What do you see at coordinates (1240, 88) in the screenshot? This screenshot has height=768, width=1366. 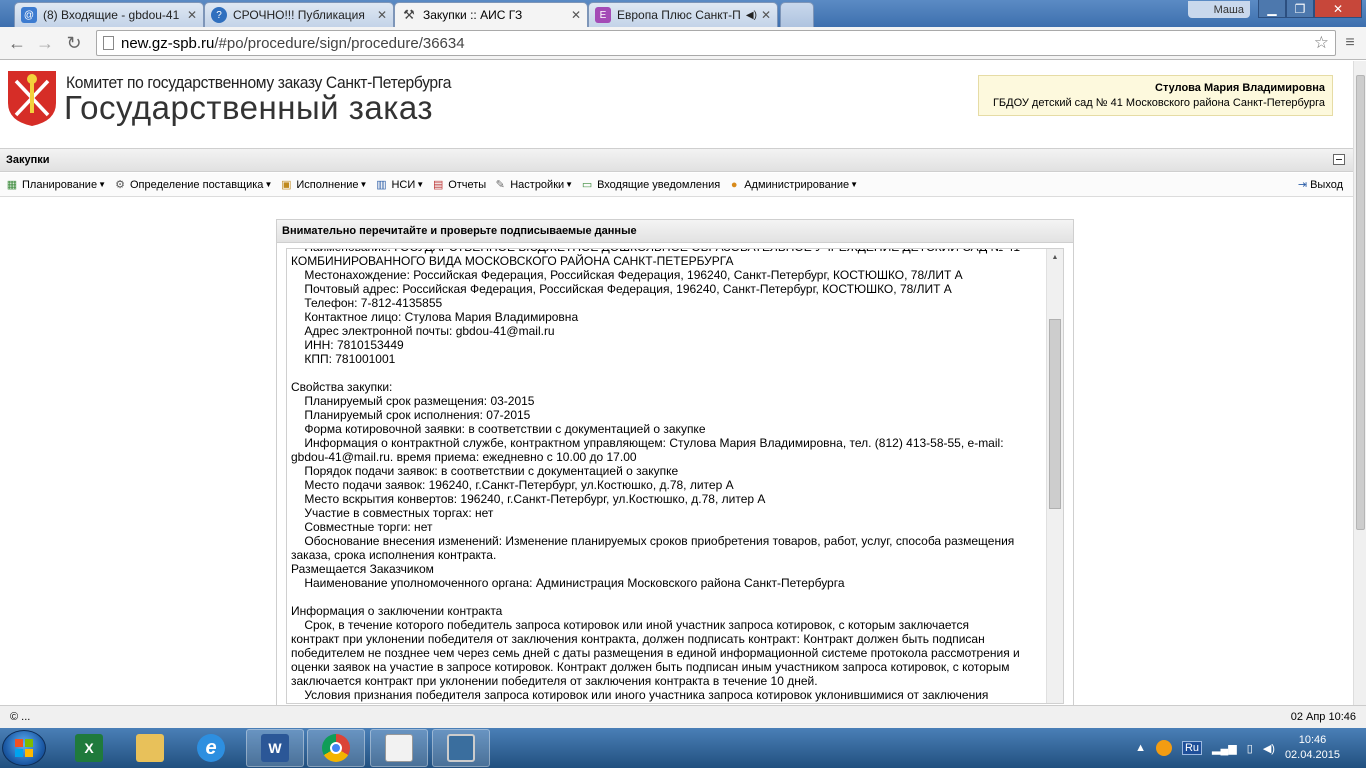 I see `user-name: Стулова Мария Владимировна` at bounding box center [1240, 88].